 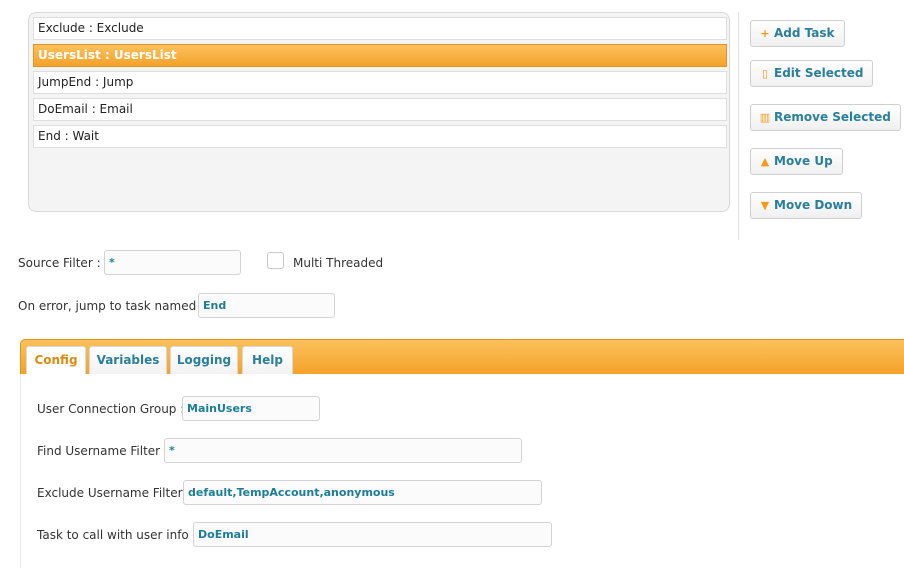 I want to click on move-down-button: ▼ Move Down, so click(x=806, y=205).